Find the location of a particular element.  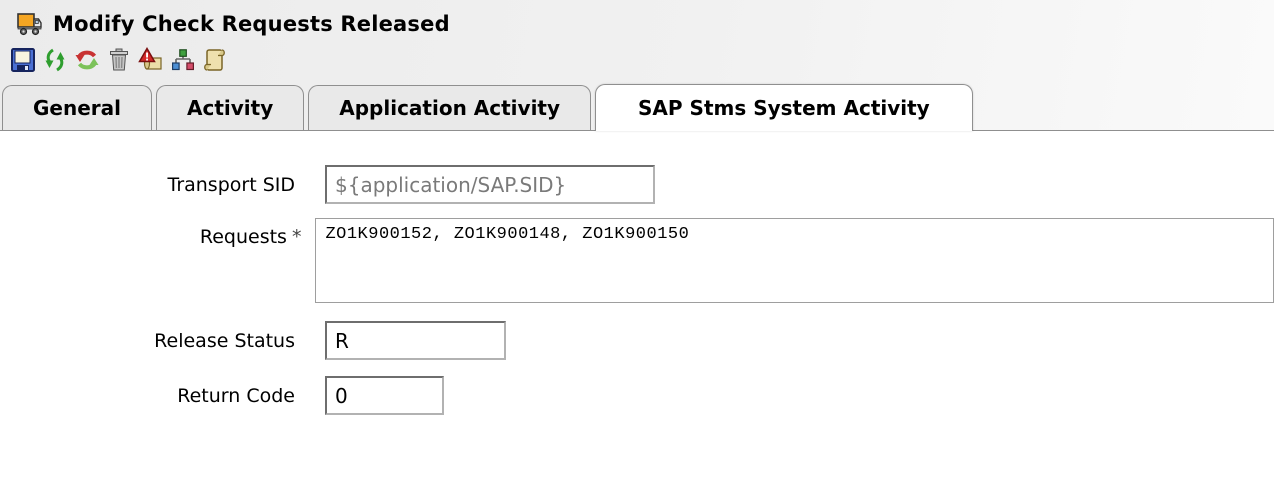

hierarchy-icon is located at coordinates (182, 60).